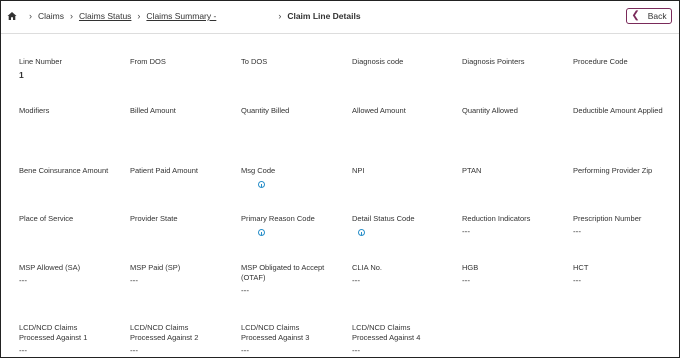  What do you see at coordinates (470, 267) in the screenshot?
I see `field-label: HGB` at bounding box center [470, 267].